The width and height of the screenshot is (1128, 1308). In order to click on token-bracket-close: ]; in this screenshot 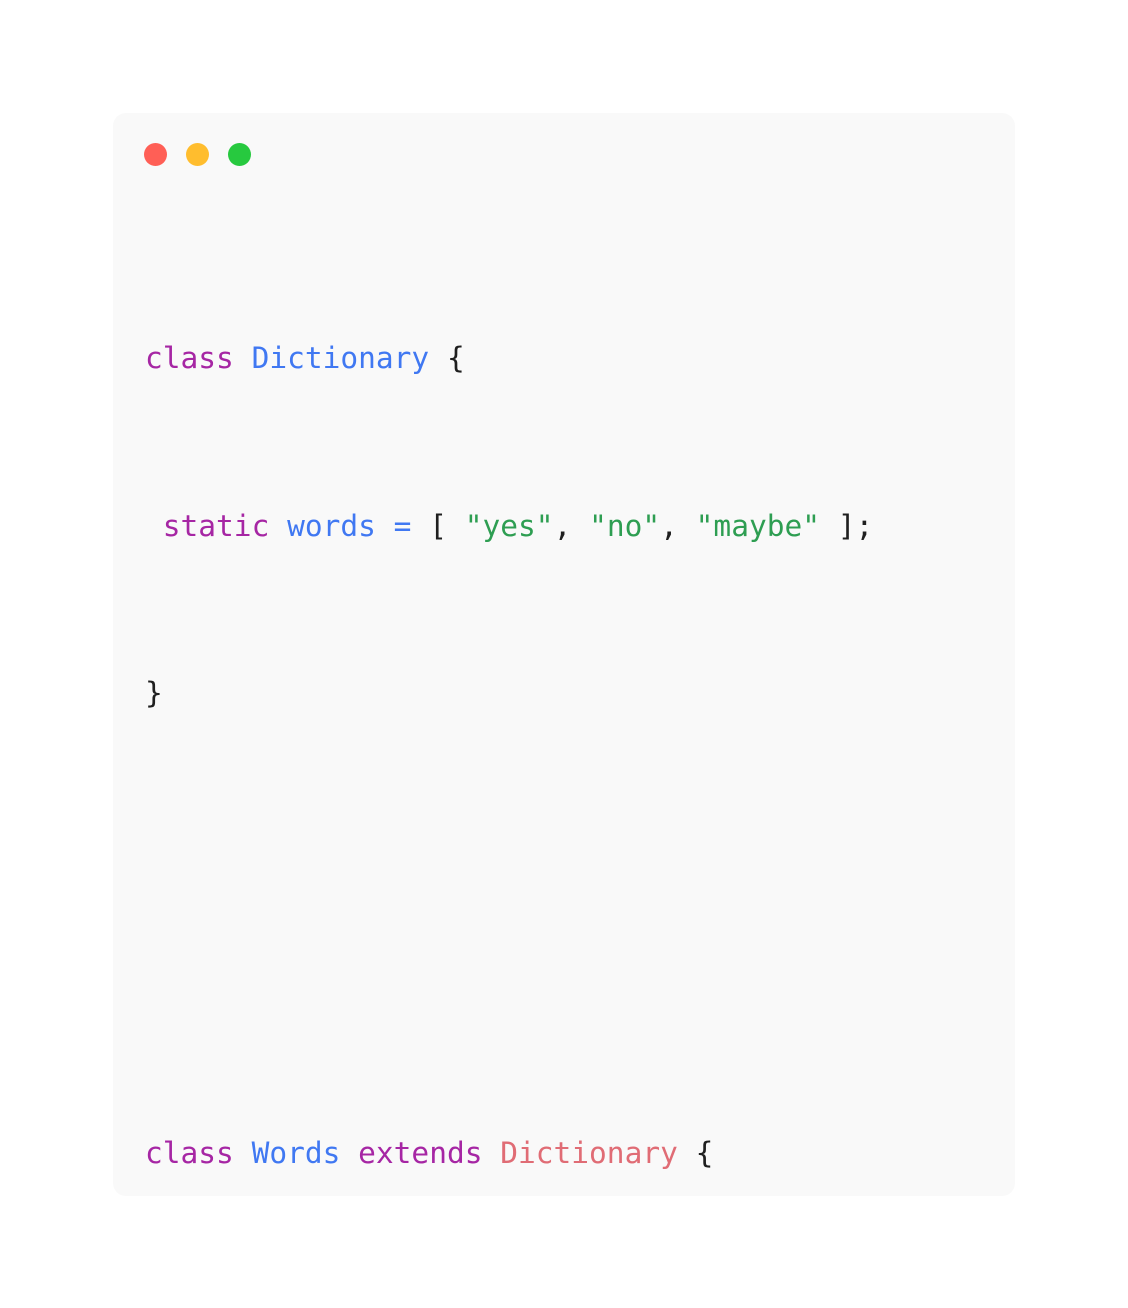, I will do `click(847, 525)`.